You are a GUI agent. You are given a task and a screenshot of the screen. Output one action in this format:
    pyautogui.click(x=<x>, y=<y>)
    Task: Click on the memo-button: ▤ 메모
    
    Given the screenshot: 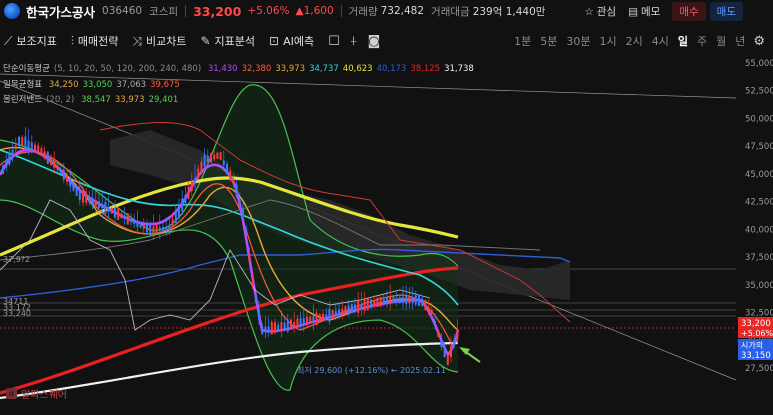 What is the action you would take?
    pyautogui.click(x=644, y=11)
    